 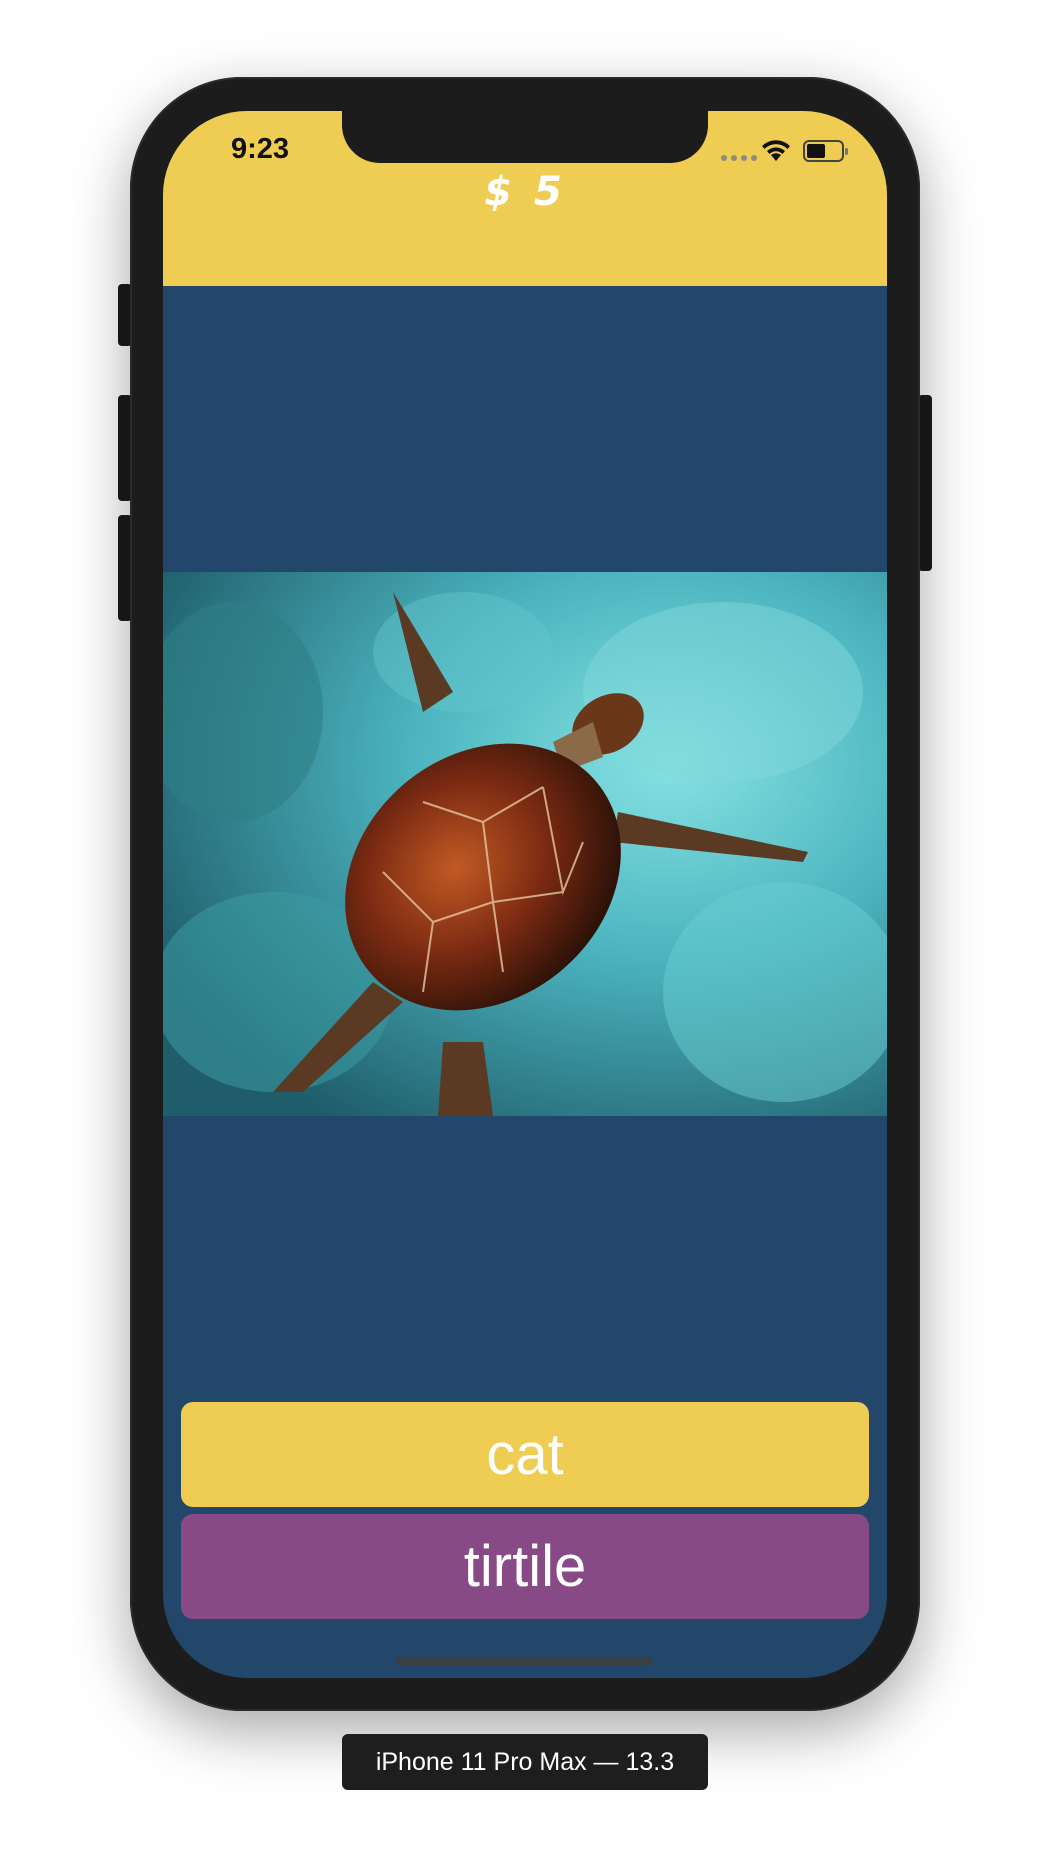 I want to click on signal-dots-icon, so click(x=739, y=158).